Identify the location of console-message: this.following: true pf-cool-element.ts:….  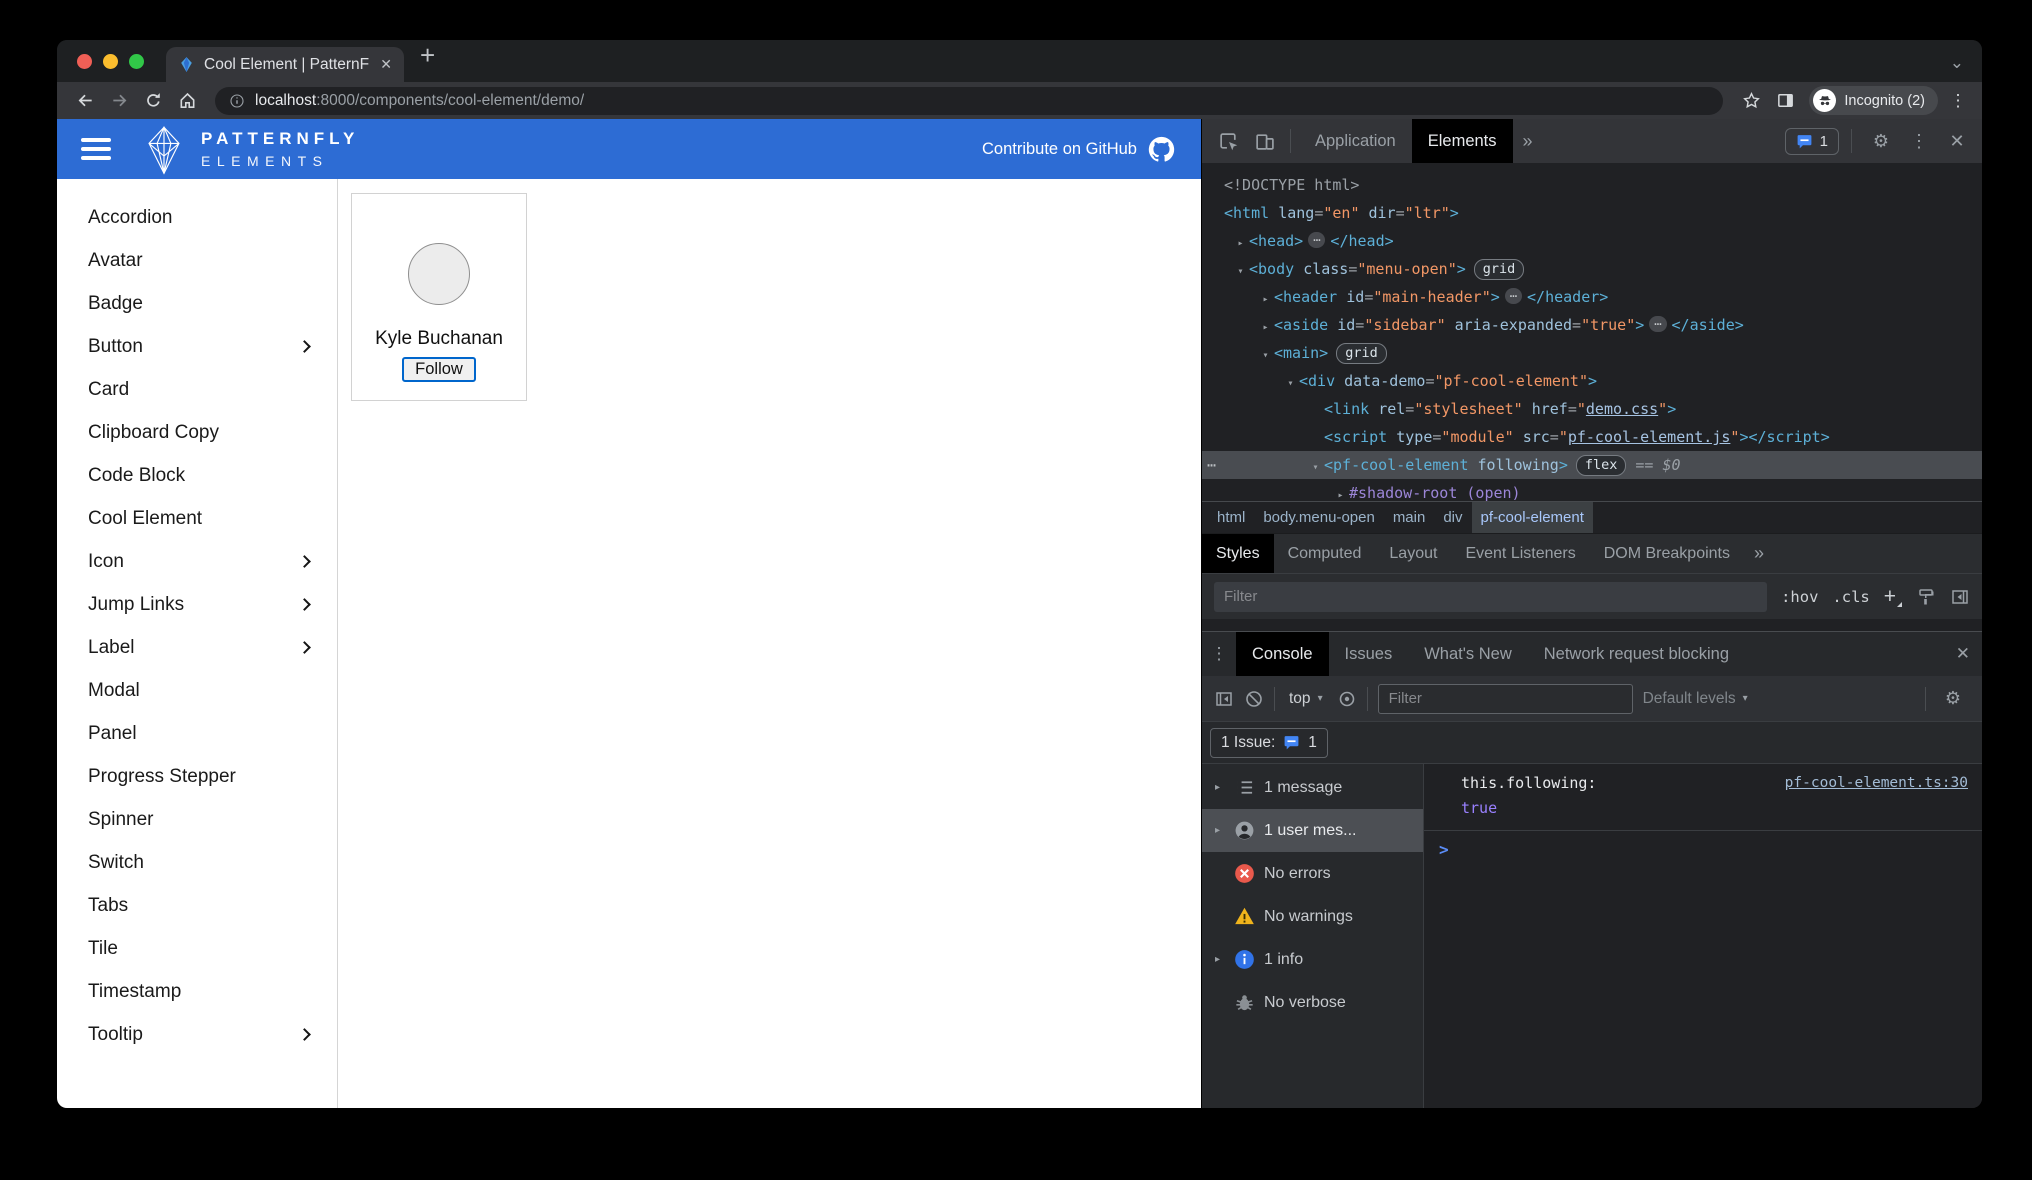
(1703, 797).